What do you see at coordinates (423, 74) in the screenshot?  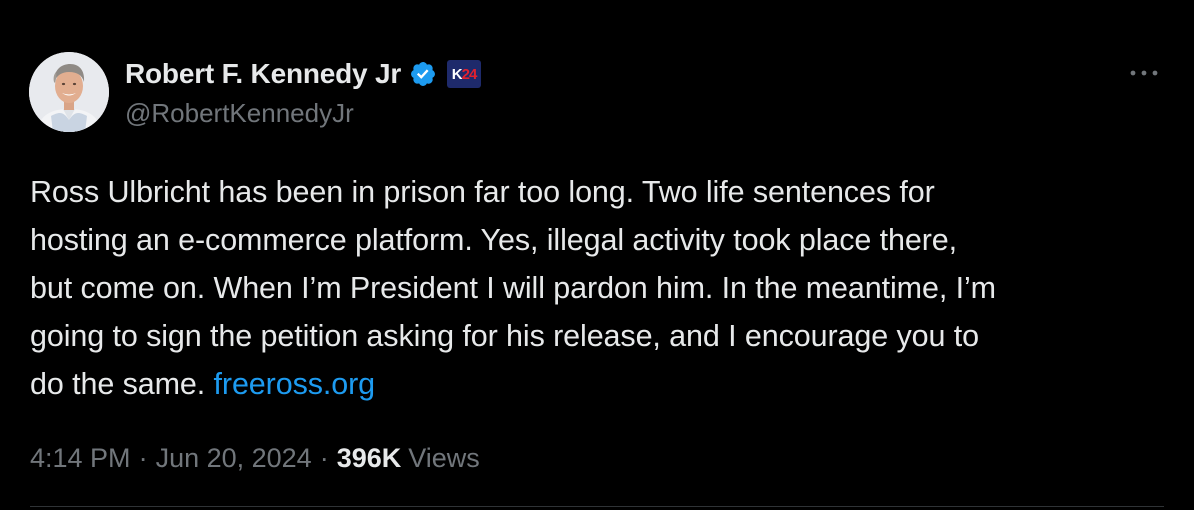 I see `verified-badge-icon` at bounding box center [423, 74].